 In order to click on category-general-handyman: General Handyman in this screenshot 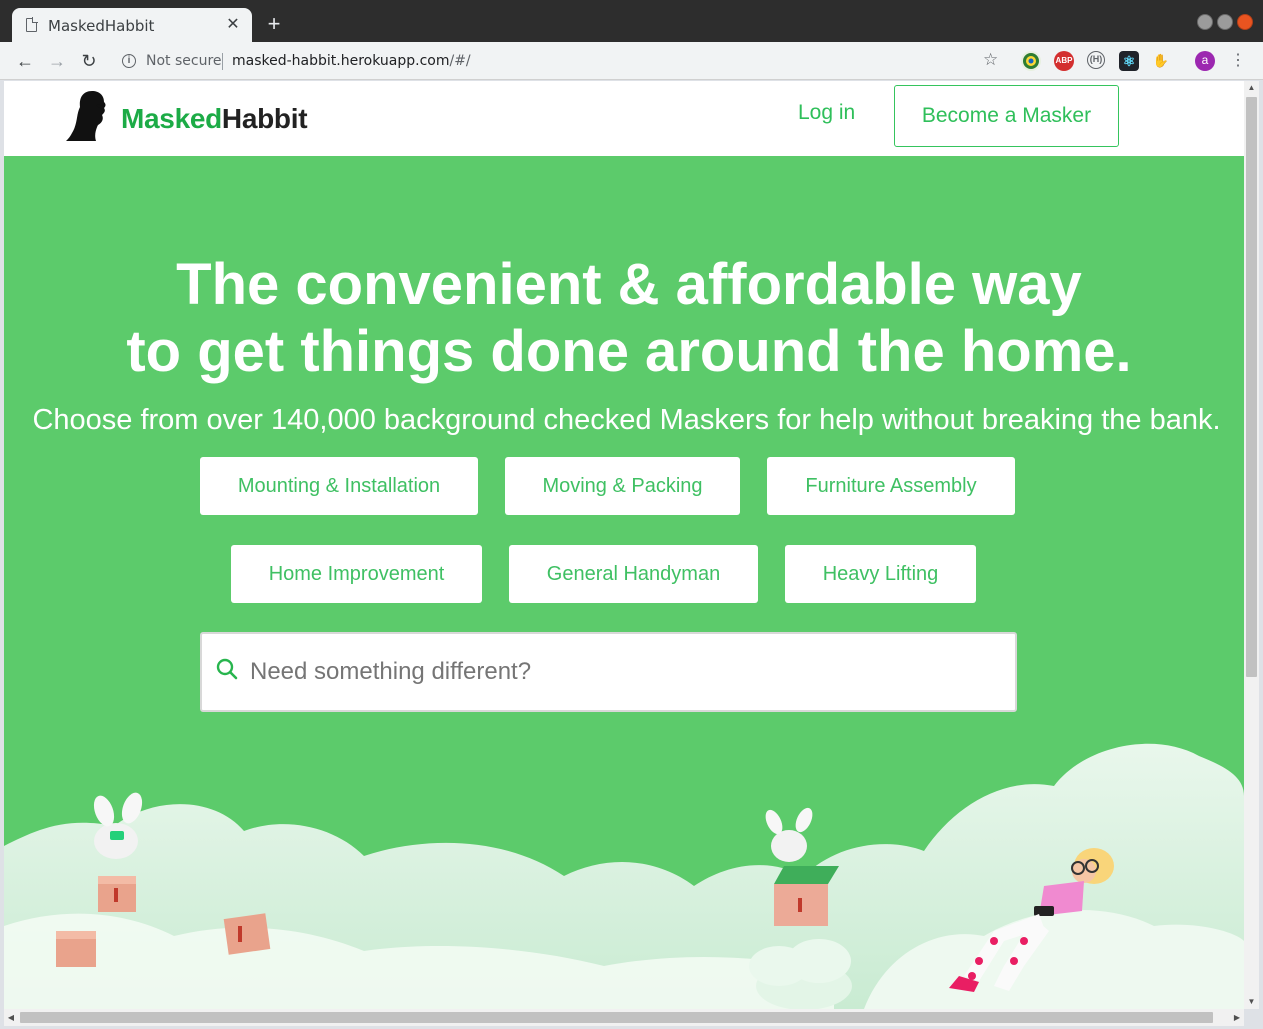, I will do `click(633, 574)`.